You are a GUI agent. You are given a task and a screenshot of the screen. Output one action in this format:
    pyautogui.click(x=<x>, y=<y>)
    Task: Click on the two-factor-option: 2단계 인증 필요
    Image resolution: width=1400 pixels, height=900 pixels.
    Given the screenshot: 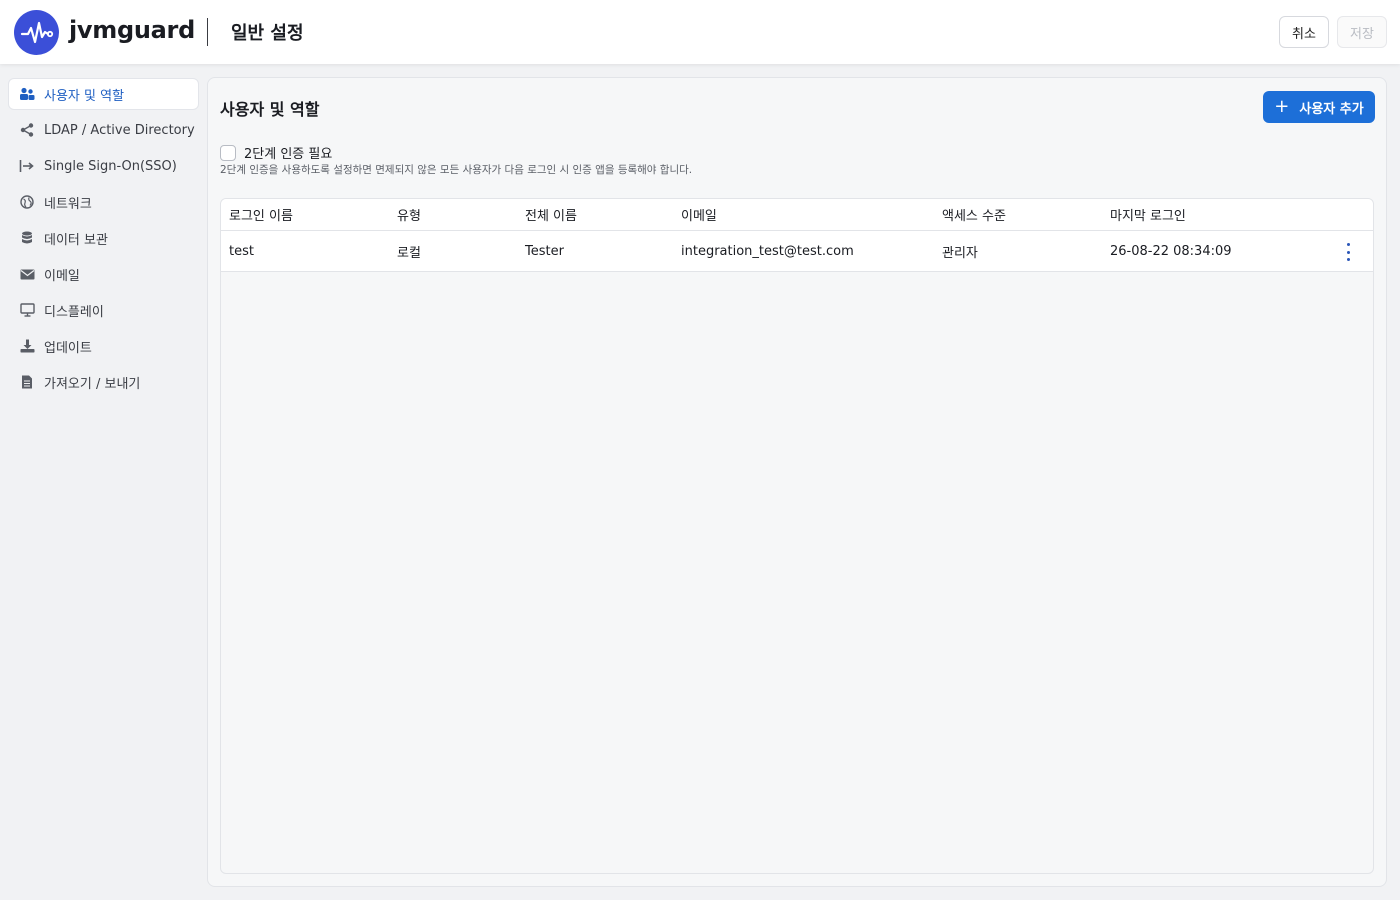 What is the action you would take?
    pyautogui.click(x=276, y=152)
    